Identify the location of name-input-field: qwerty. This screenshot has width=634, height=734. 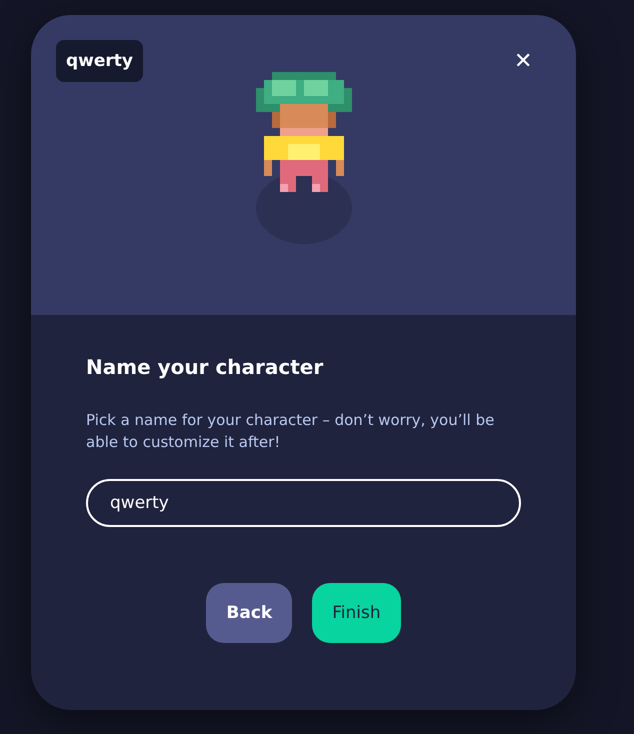
(303, 503).